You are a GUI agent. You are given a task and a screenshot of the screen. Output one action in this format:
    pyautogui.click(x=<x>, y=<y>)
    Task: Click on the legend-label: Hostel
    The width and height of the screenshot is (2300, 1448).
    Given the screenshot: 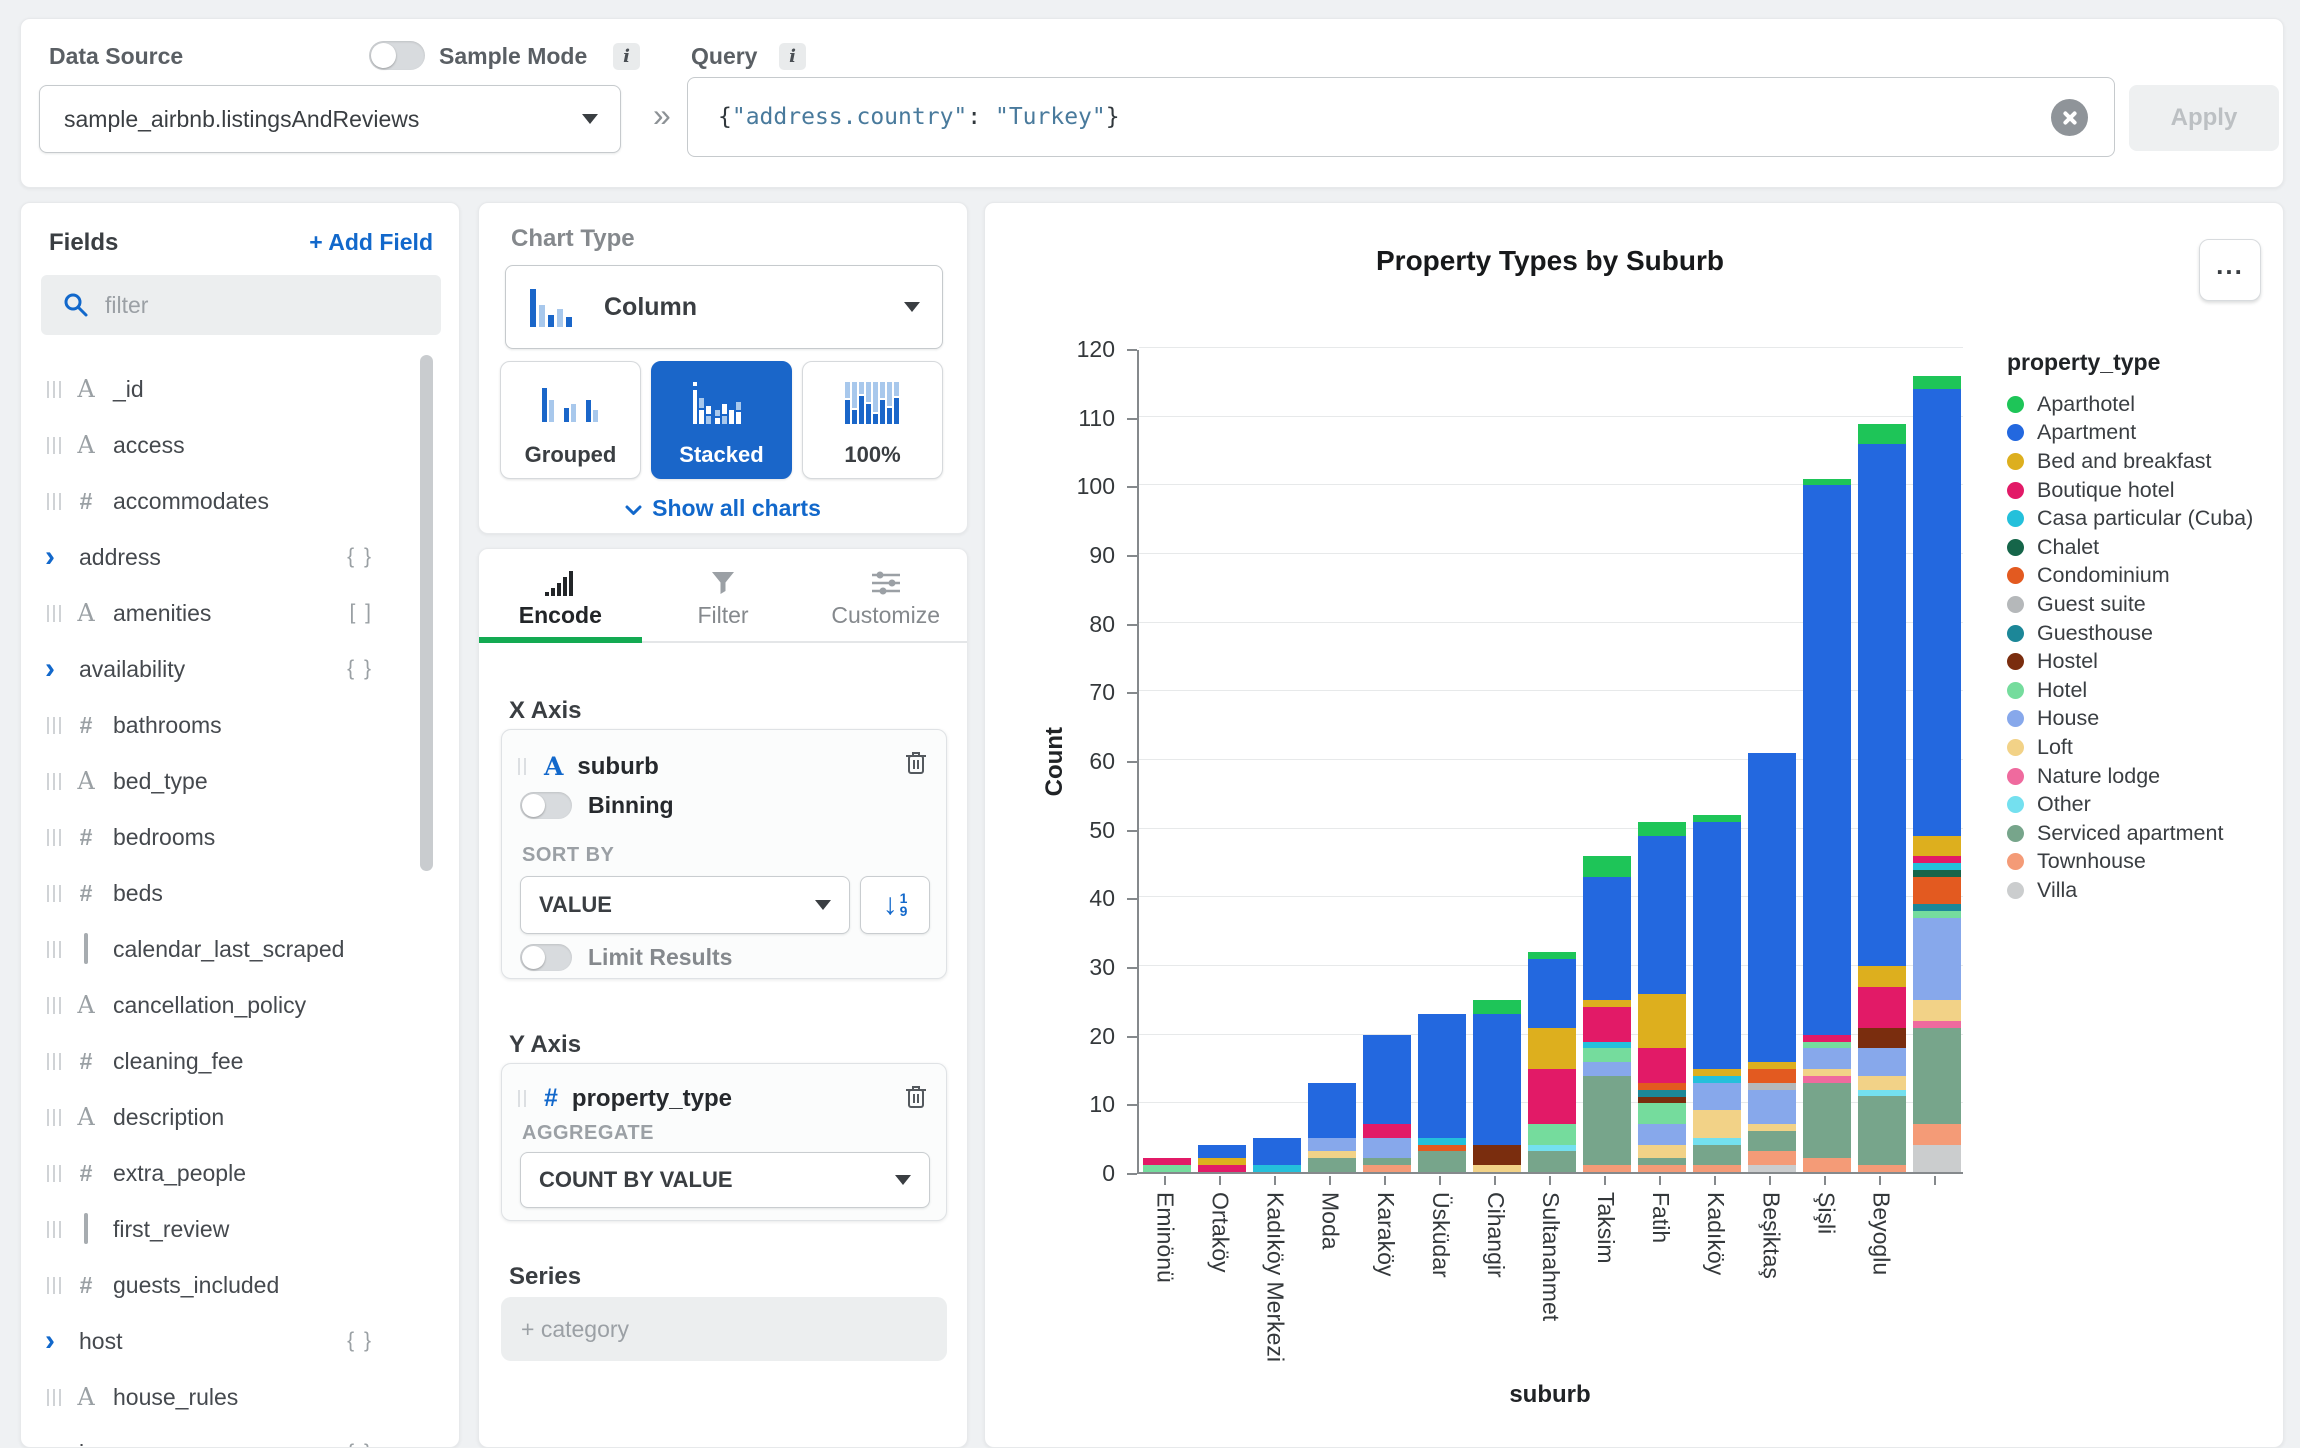 What is the action you would take?
    pyautogui.click(x=2067, y=661)
    